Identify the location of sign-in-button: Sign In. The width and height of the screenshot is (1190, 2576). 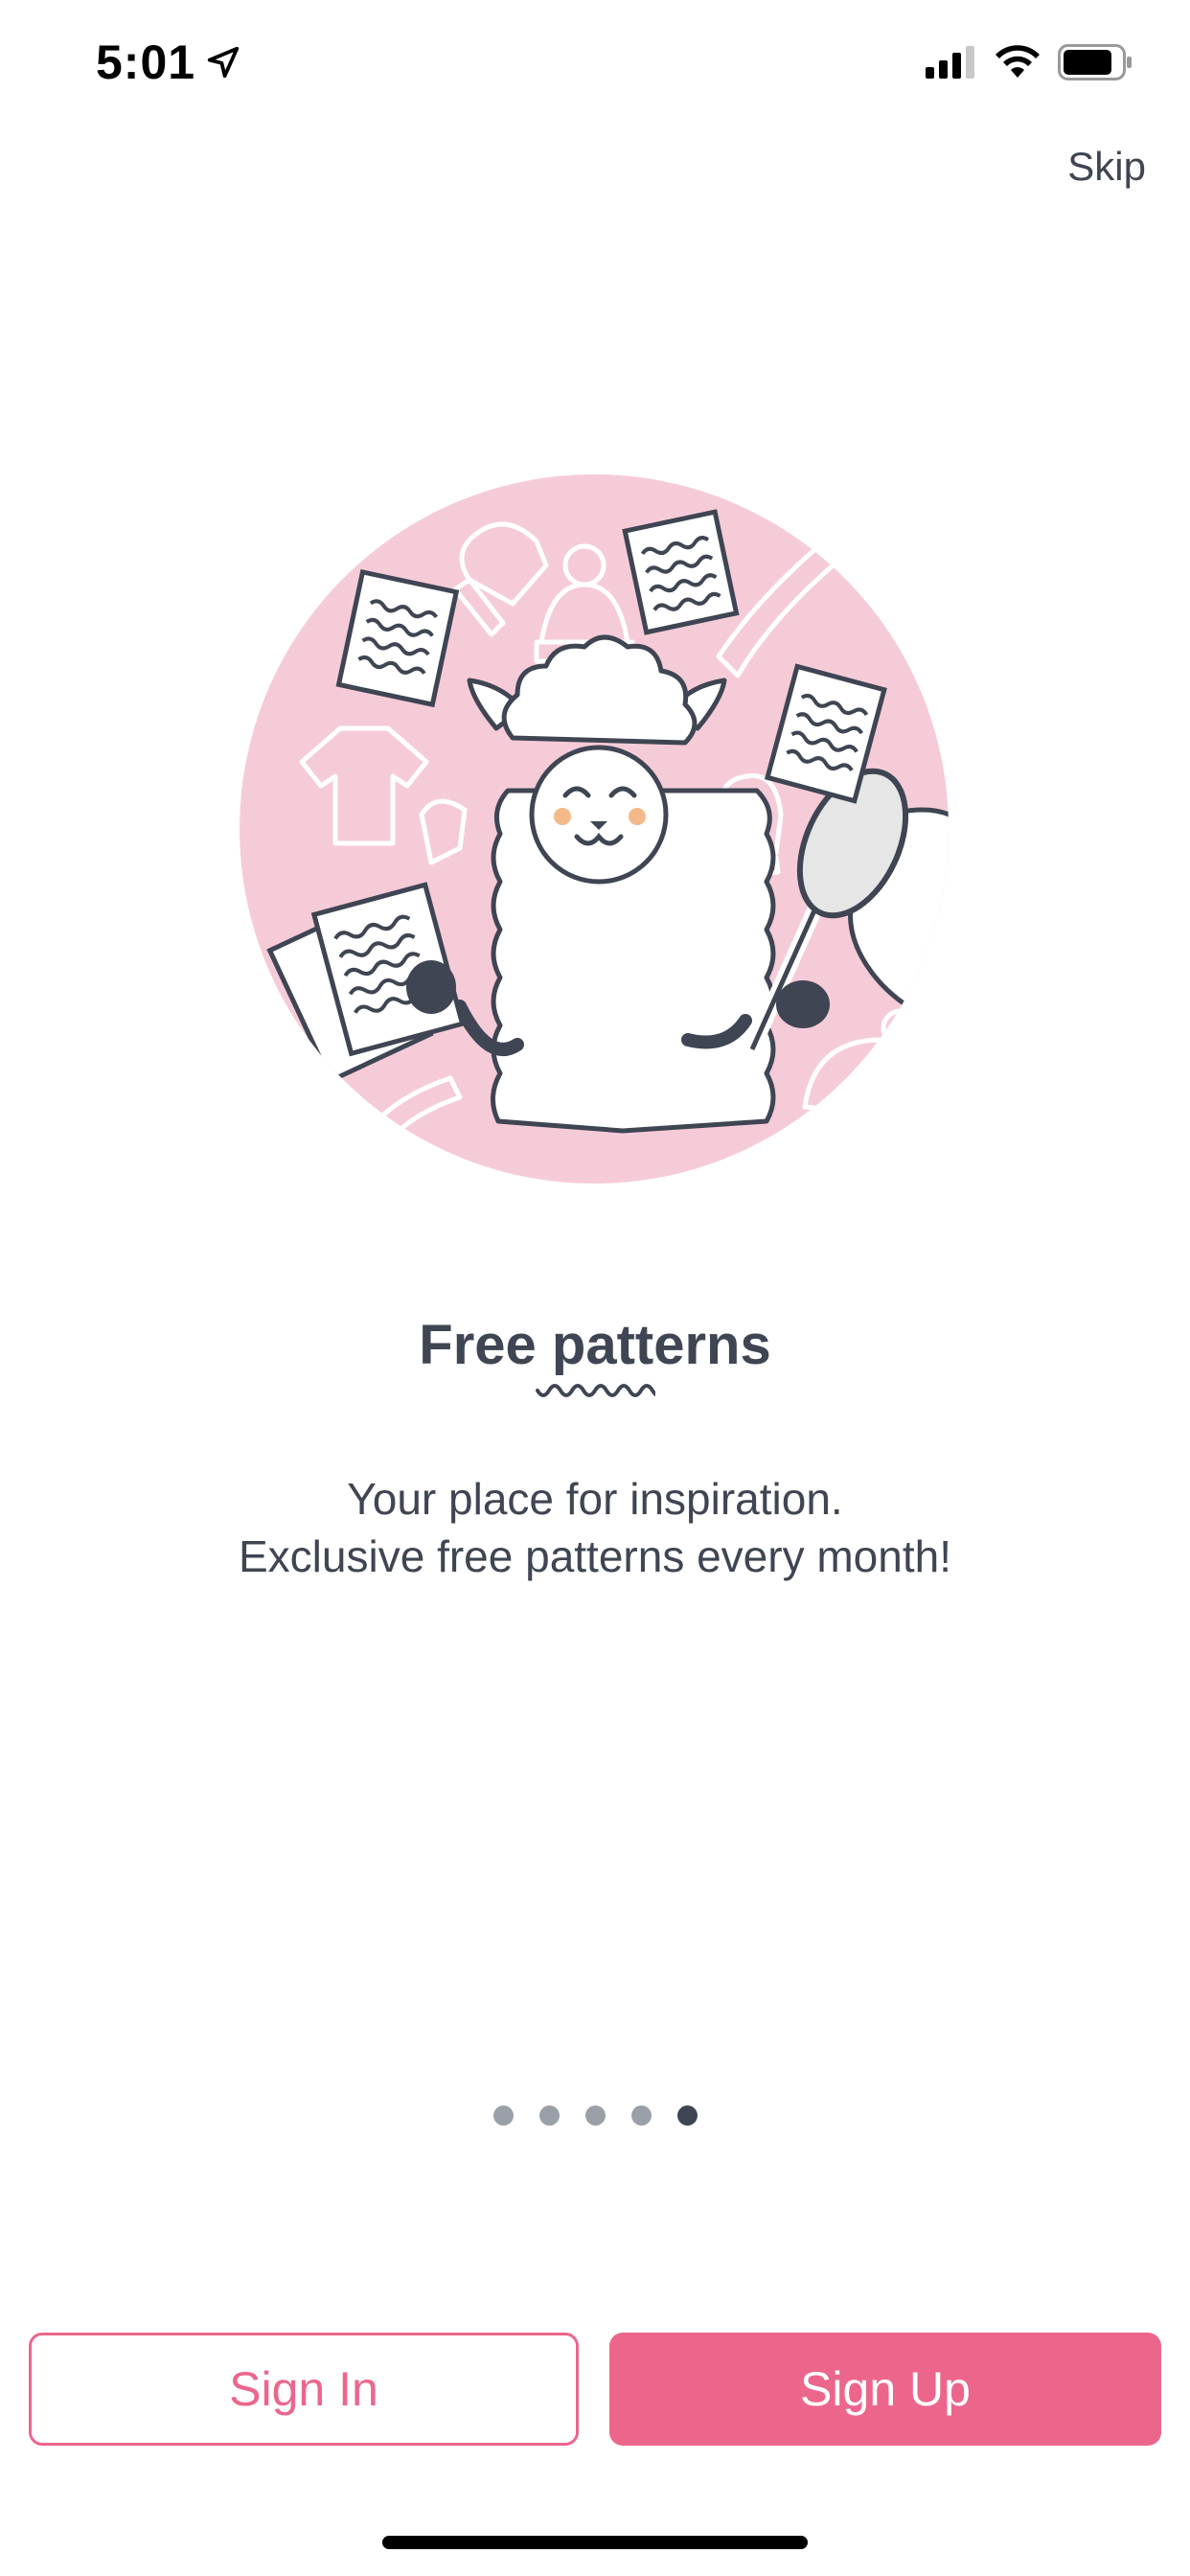
(304, 2389).